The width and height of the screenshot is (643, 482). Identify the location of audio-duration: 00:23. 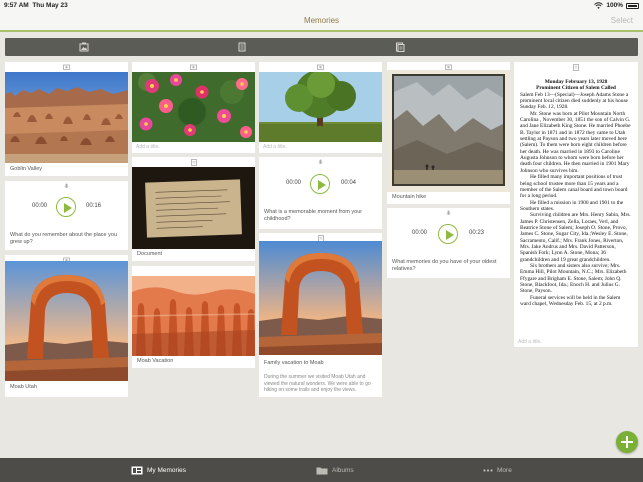
(477, 233).